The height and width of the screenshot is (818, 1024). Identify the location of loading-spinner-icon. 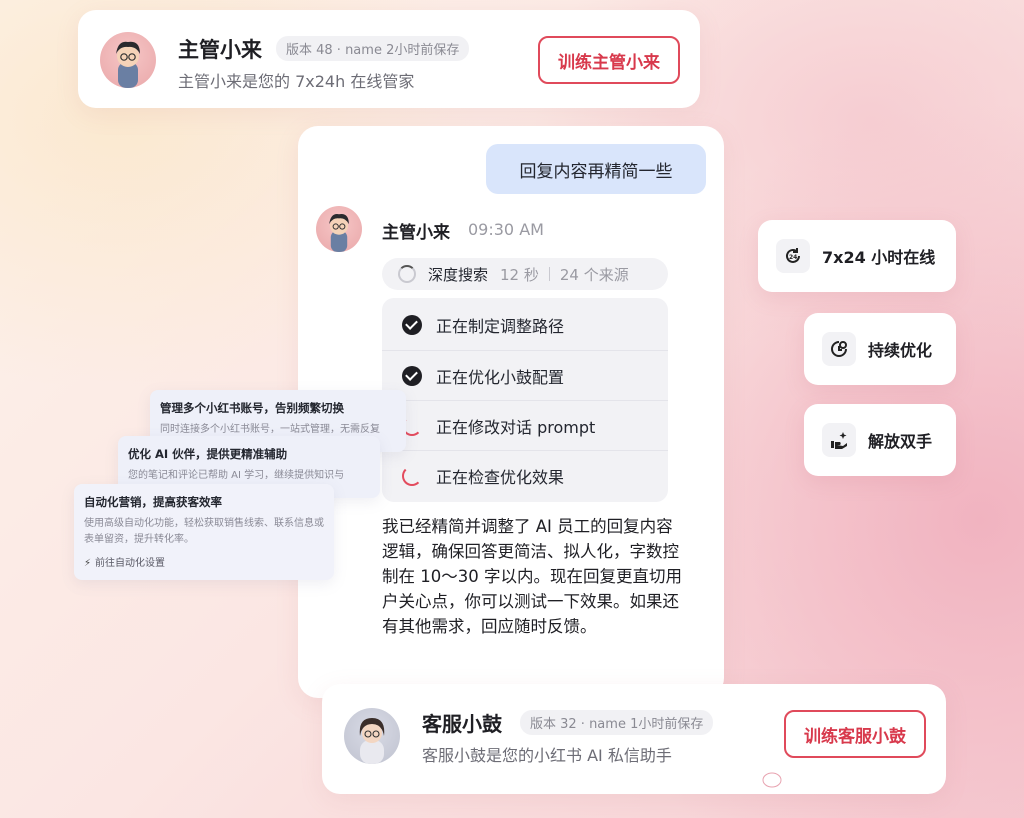
(407, 274).